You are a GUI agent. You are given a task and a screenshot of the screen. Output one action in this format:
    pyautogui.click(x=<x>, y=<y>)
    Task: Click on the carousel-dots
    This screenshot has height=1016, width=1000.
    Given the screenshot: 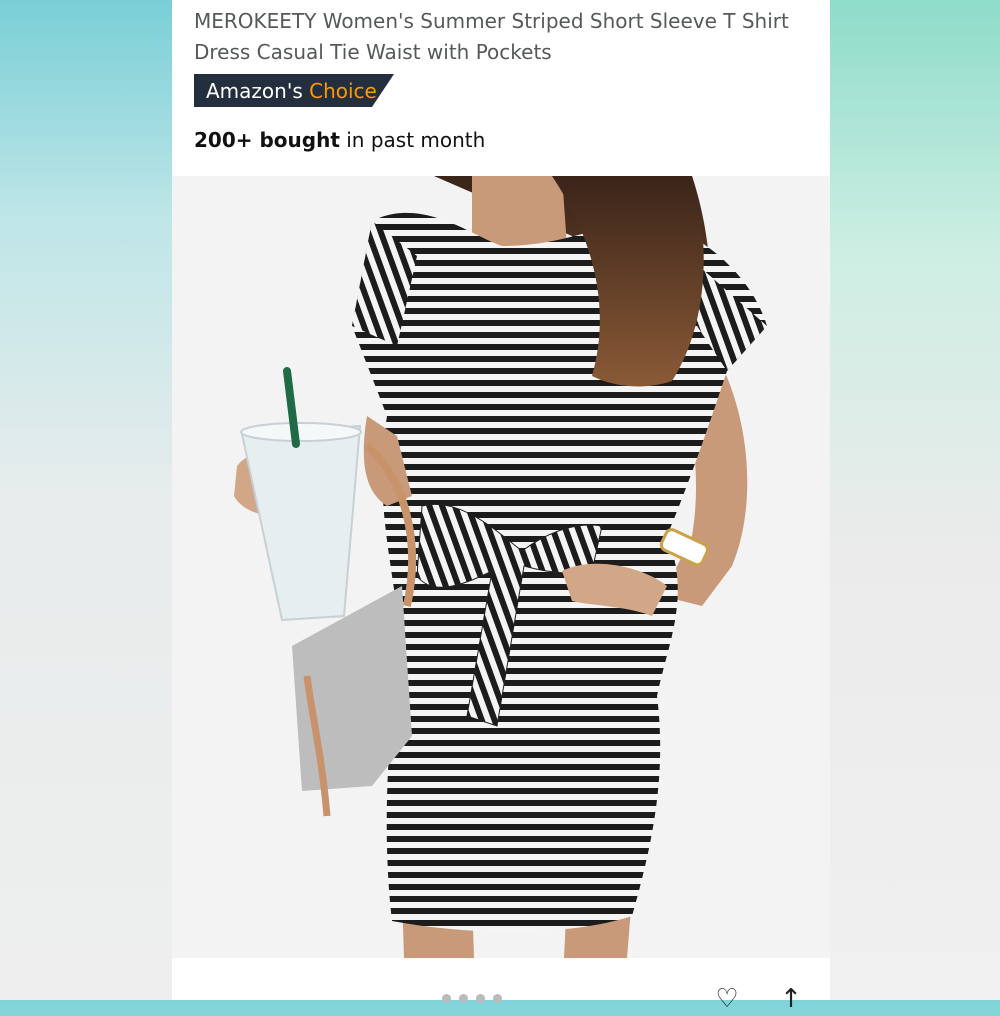 What is the action you would take?
    pyautogui.click(x=472, y=998)
    